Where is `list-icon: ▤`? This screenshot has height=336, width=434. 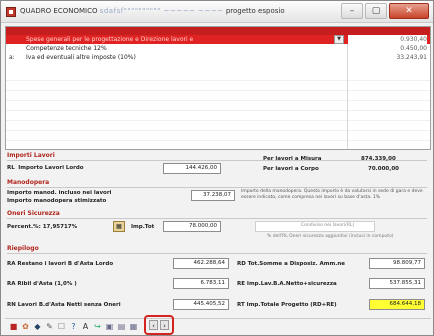 list-icon: ▤ is located at coordinates (121, 327).